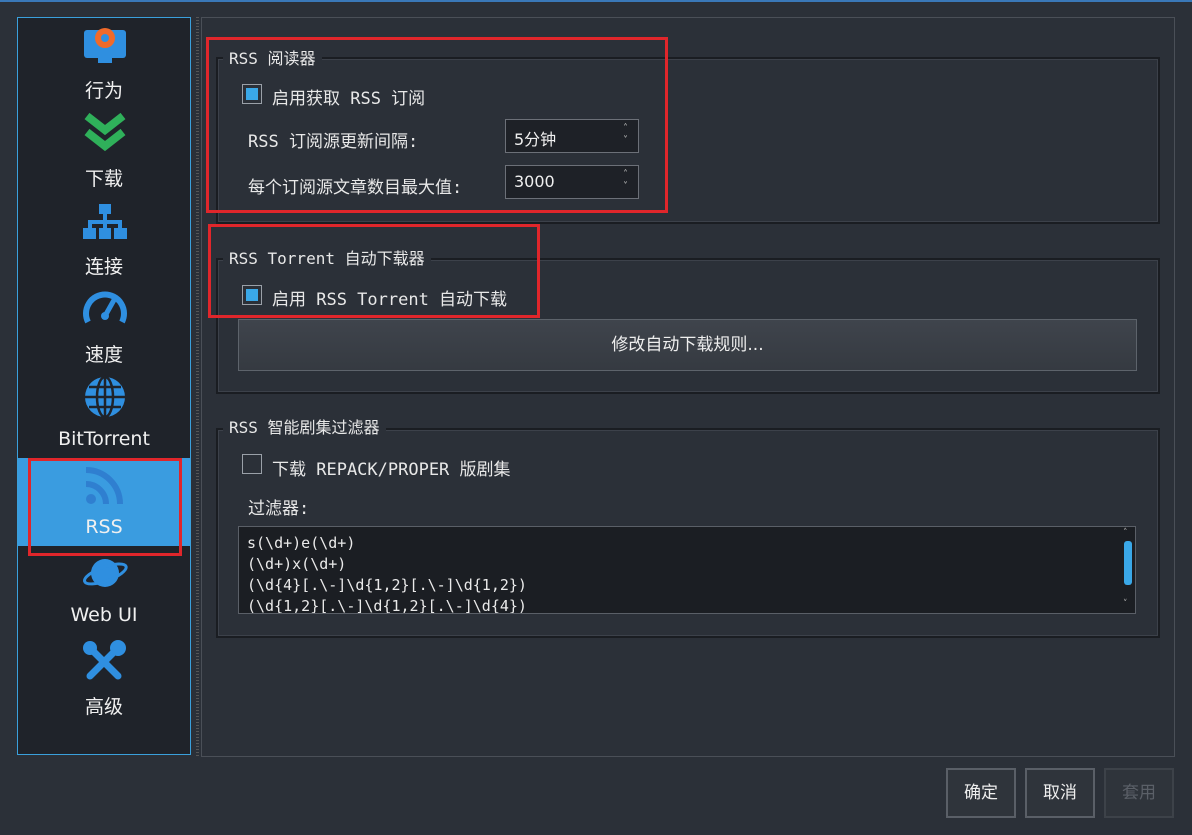 This screenshot has height=835, width=1192. I want to click on settings-sidebar: 行为 下载 连接 速度 BitTorrent RSS Web UI 高级, so click(104, 386).